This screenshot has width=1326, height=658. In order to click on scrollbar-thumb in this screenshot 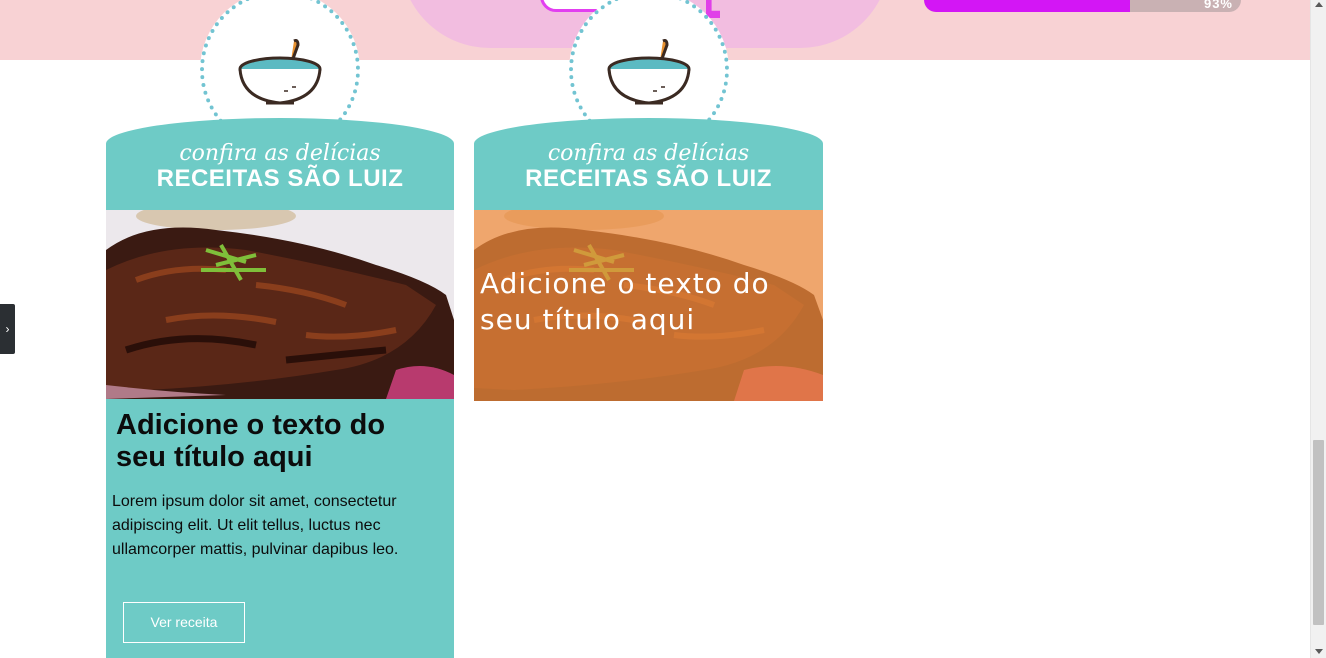, I will do `click(1318, 532)`.